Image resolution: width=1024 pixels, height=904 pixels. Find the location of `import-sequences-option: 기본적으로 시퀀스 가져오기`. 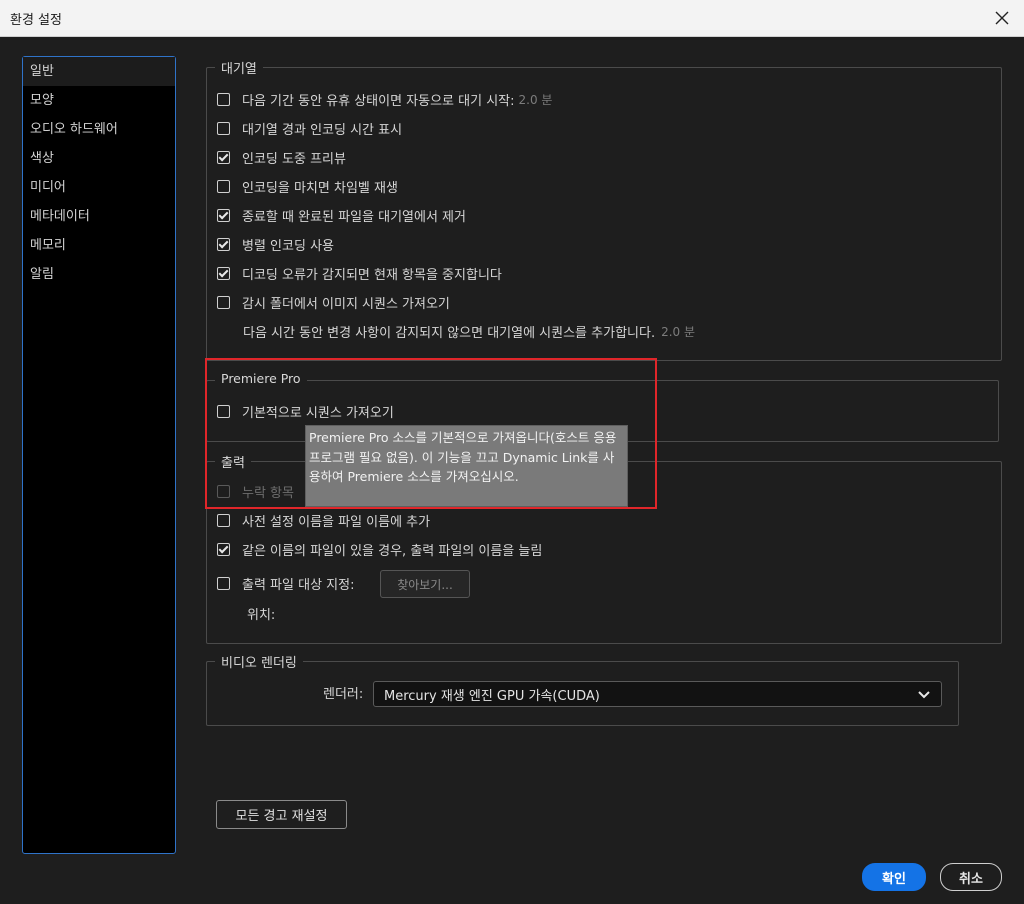

import-sequences-option: 기본적으로 시퀀스 가져오기 is located at coordinates (305, 411).